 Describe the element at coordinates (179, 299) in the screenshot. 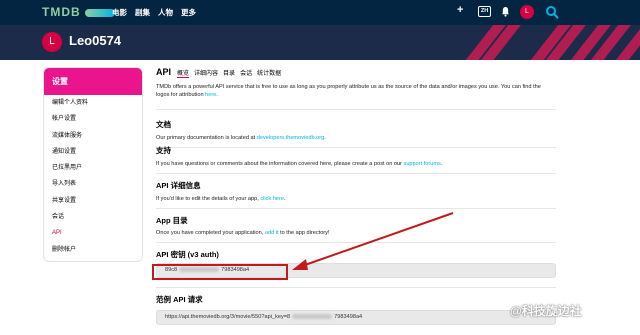

I see `example-request-heading: 范例 API 请求` at that location.